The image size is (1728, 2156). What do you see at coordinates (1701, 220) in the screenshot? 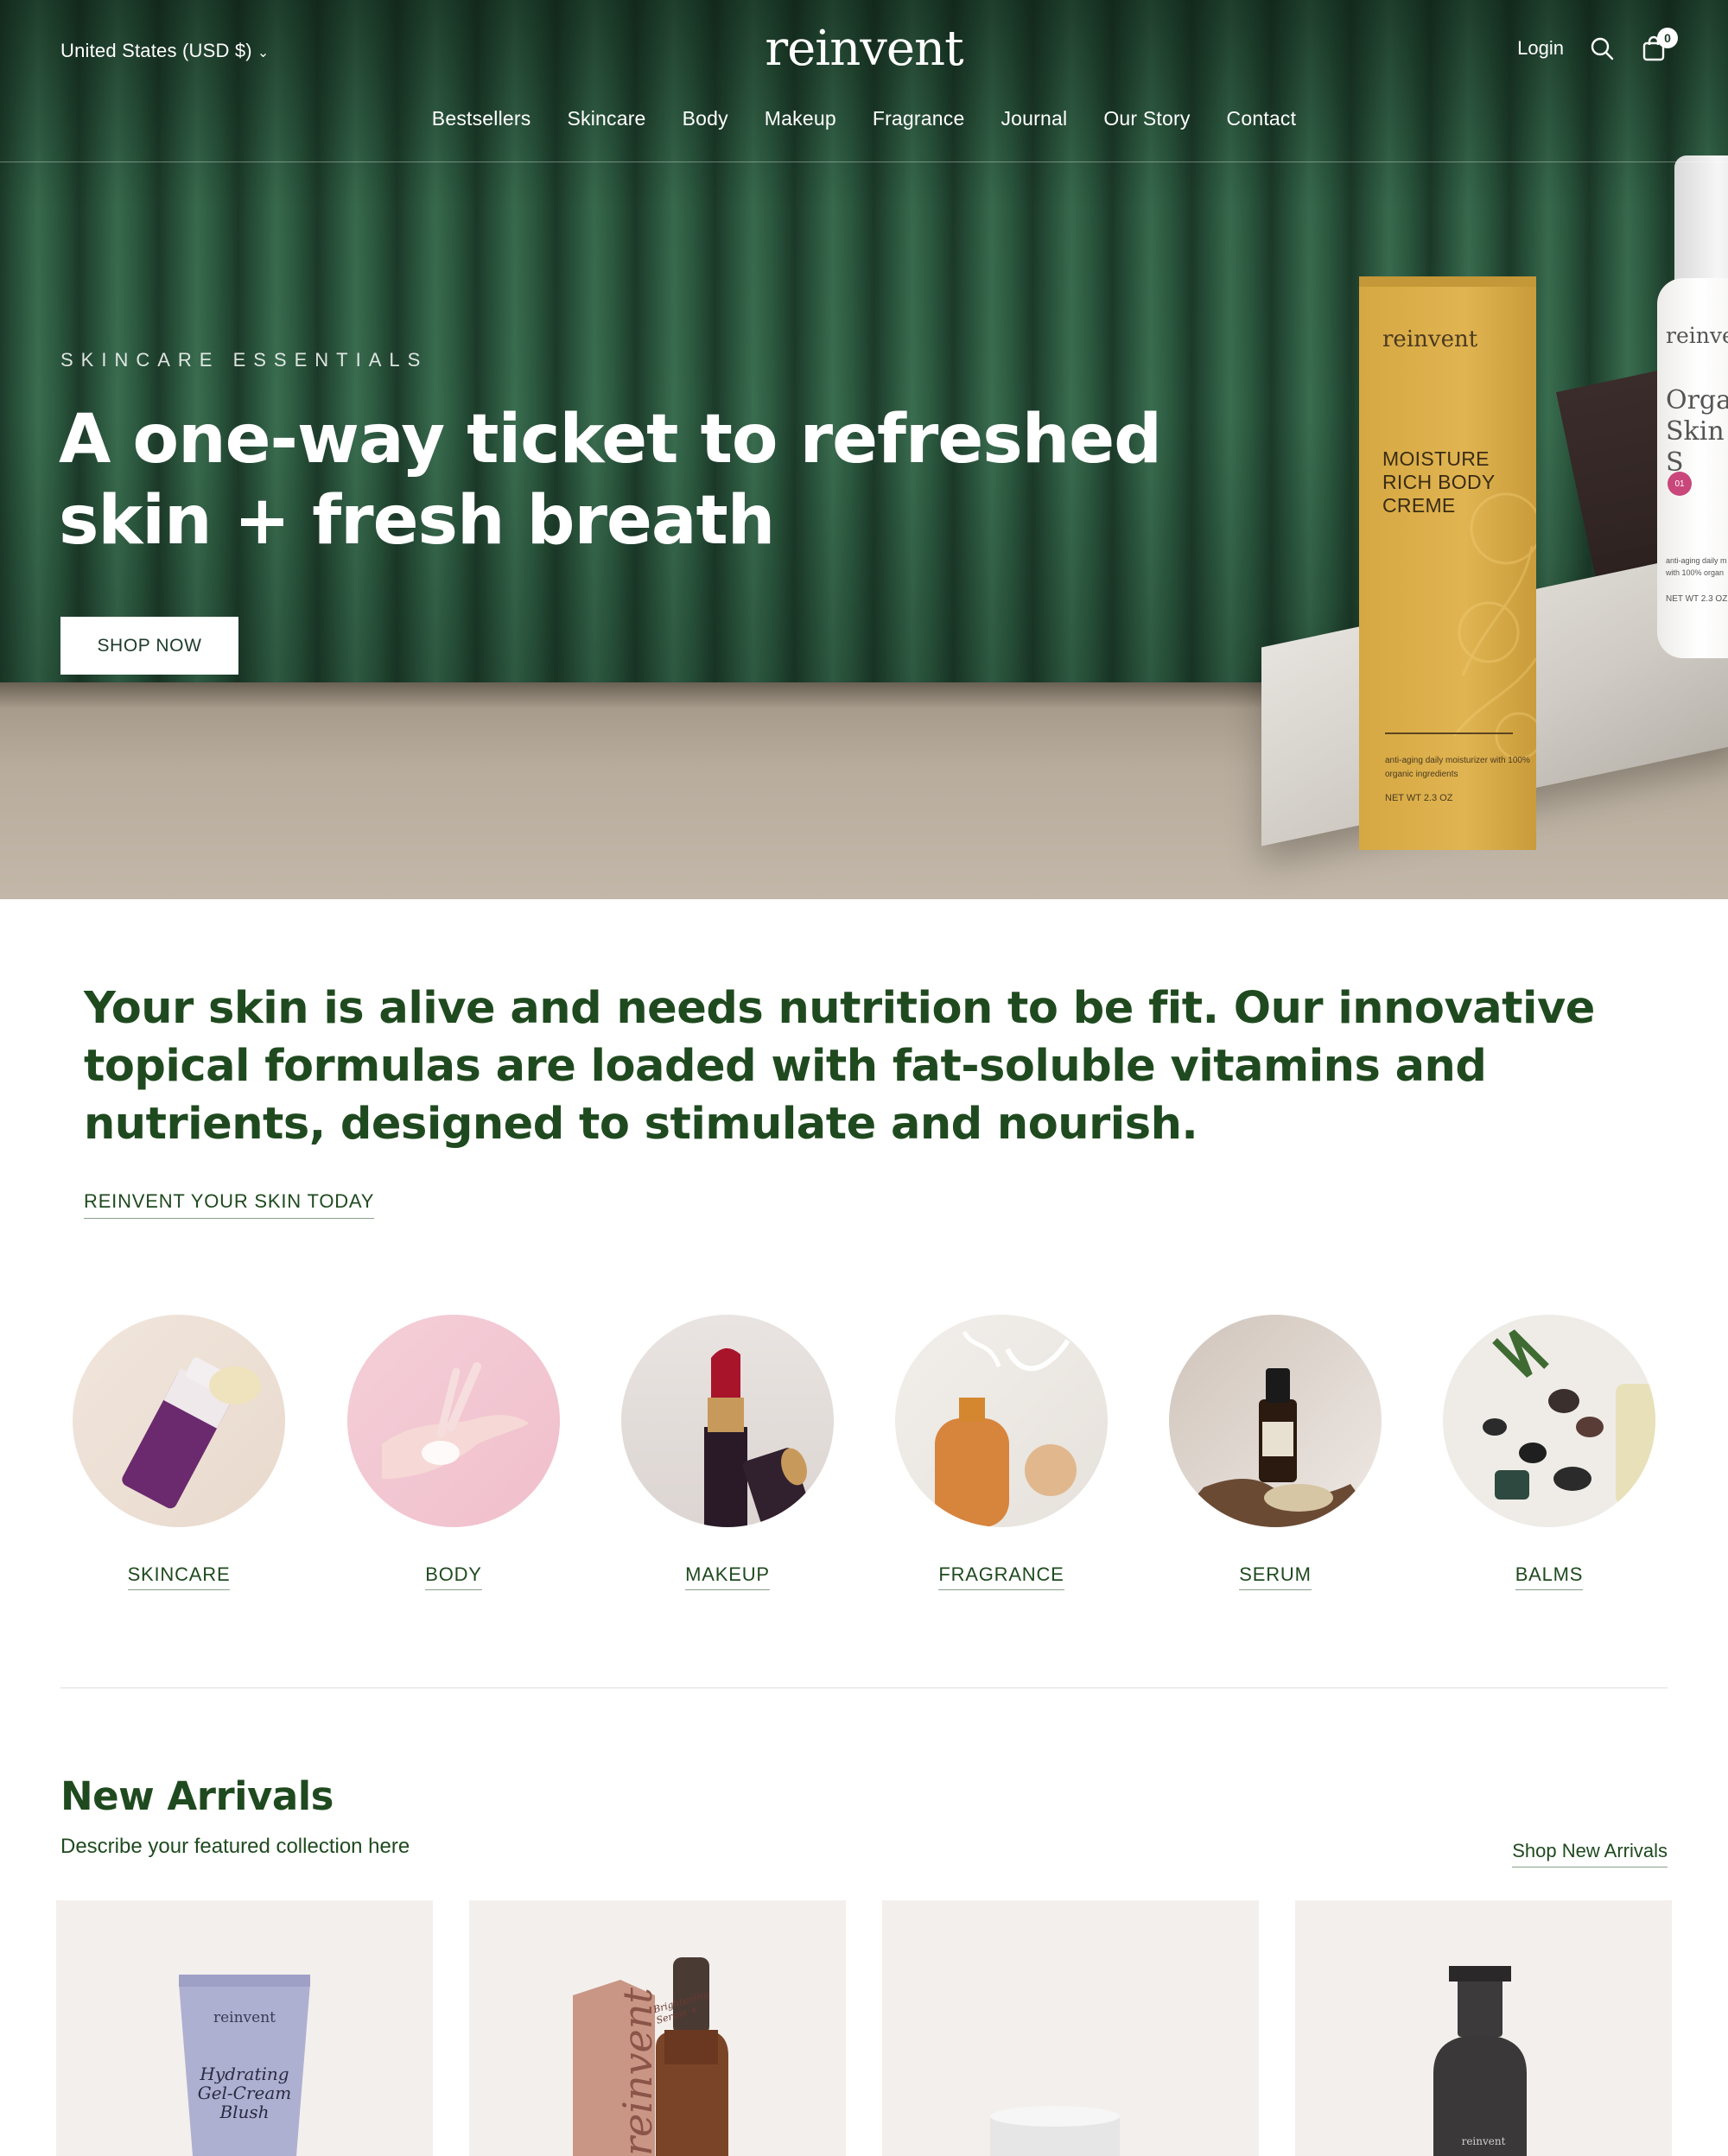
I see `bottle-pump` at bounding box center [1701, 220].